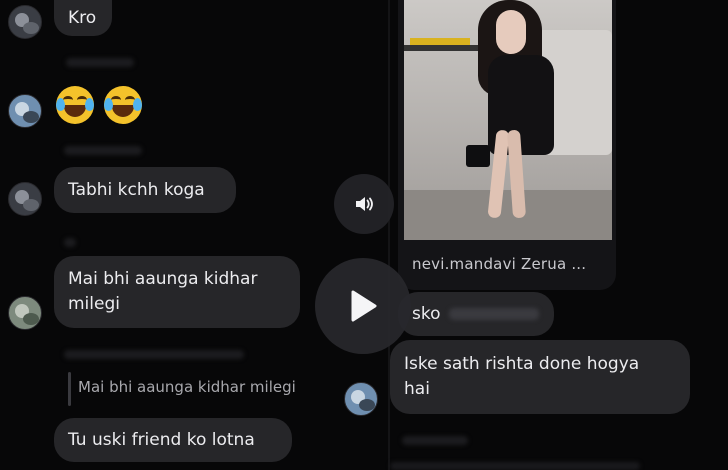  I want to click on reply-quote-bar, so click(69, 389).